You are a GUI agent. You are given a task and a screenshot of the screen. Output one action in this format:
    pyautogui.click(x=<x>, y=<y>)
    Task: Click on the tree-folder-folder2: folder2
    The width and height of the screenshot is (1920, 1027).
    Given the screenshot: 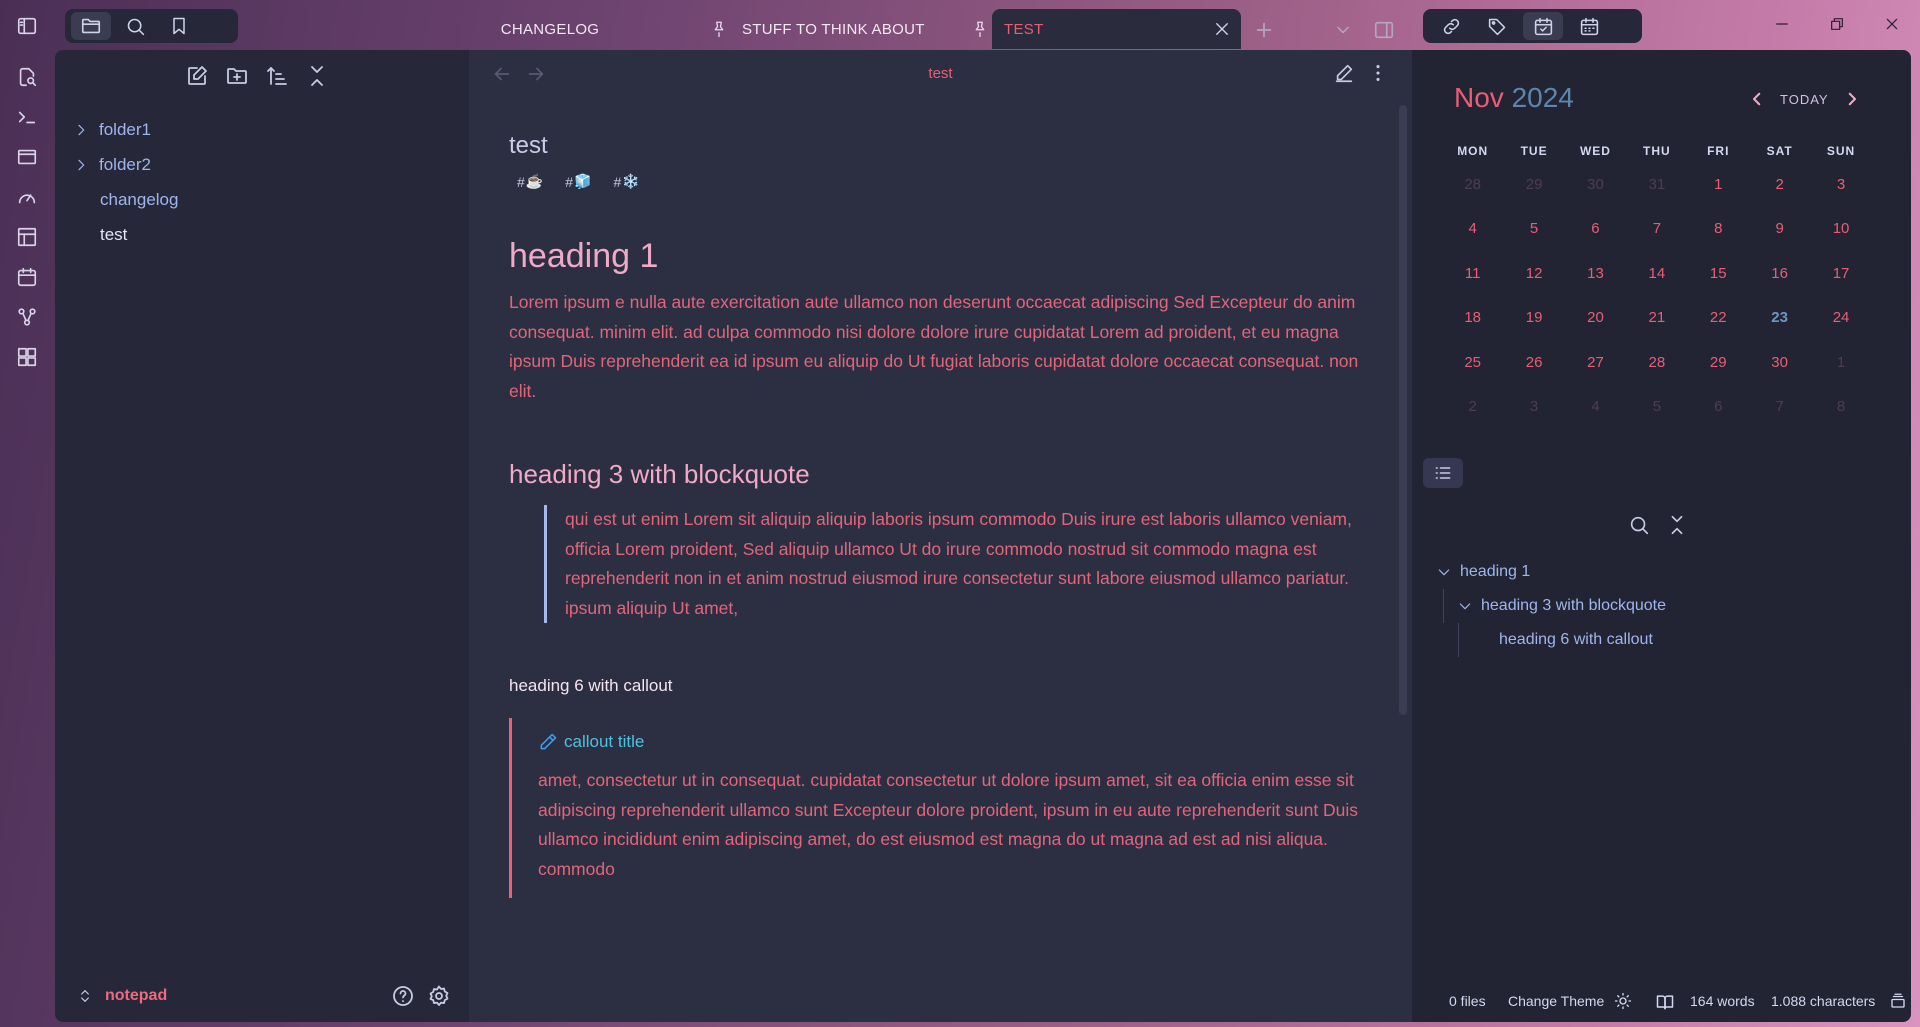 What is the action you would take?
    pyautogui.click(x=263, y=164)
    